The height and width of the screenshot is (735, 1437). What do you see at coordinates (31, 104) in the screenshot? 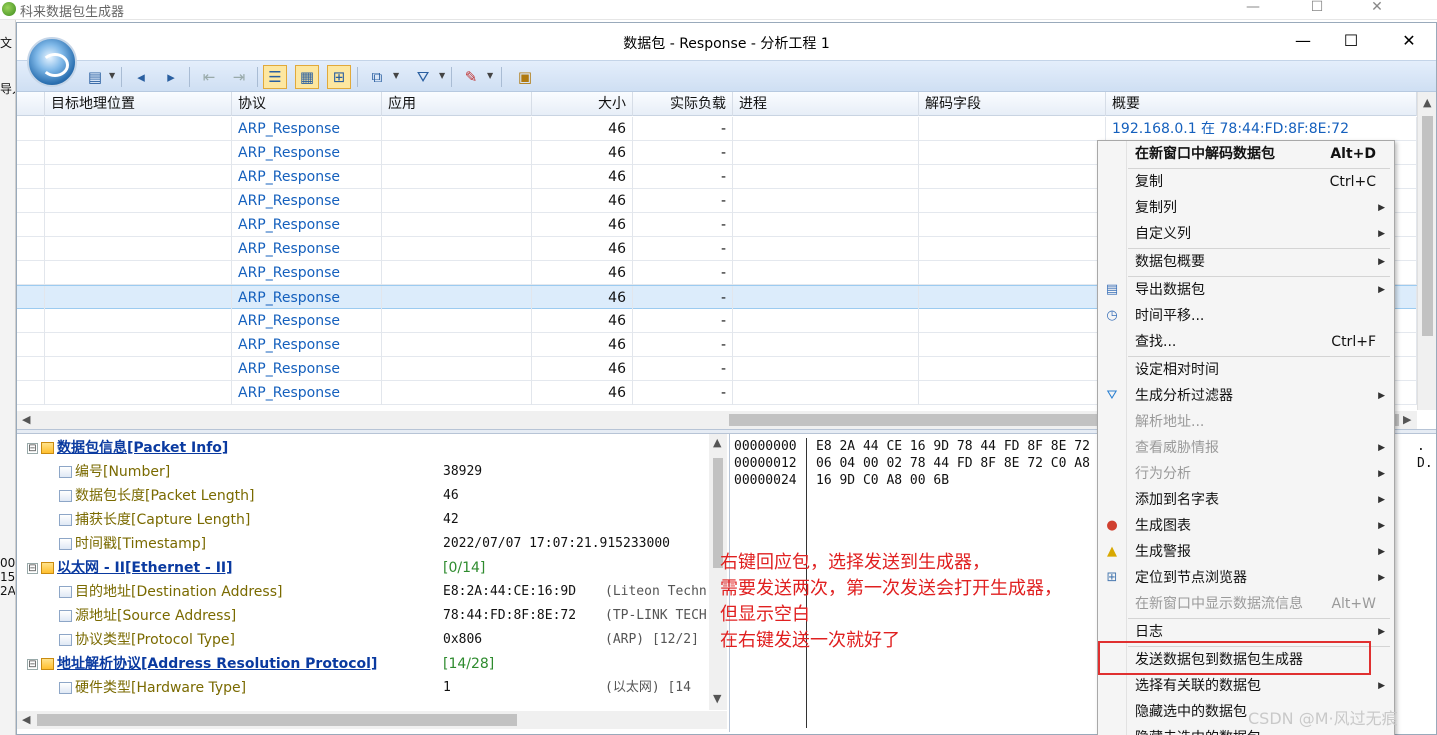
I see `column-header-index` at bounding box center [31, 104].